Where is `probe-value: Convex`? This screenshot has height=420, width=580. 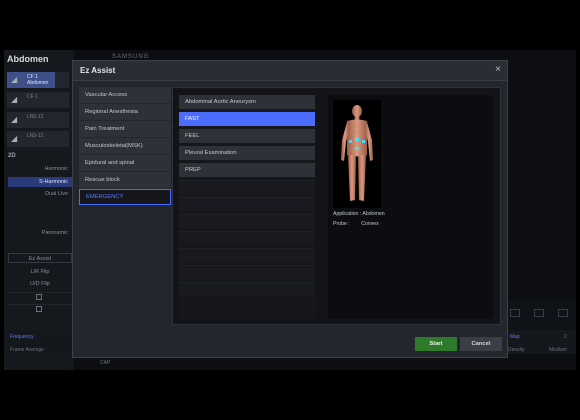 probe-value: Convex is located at coordinates (370, 224).